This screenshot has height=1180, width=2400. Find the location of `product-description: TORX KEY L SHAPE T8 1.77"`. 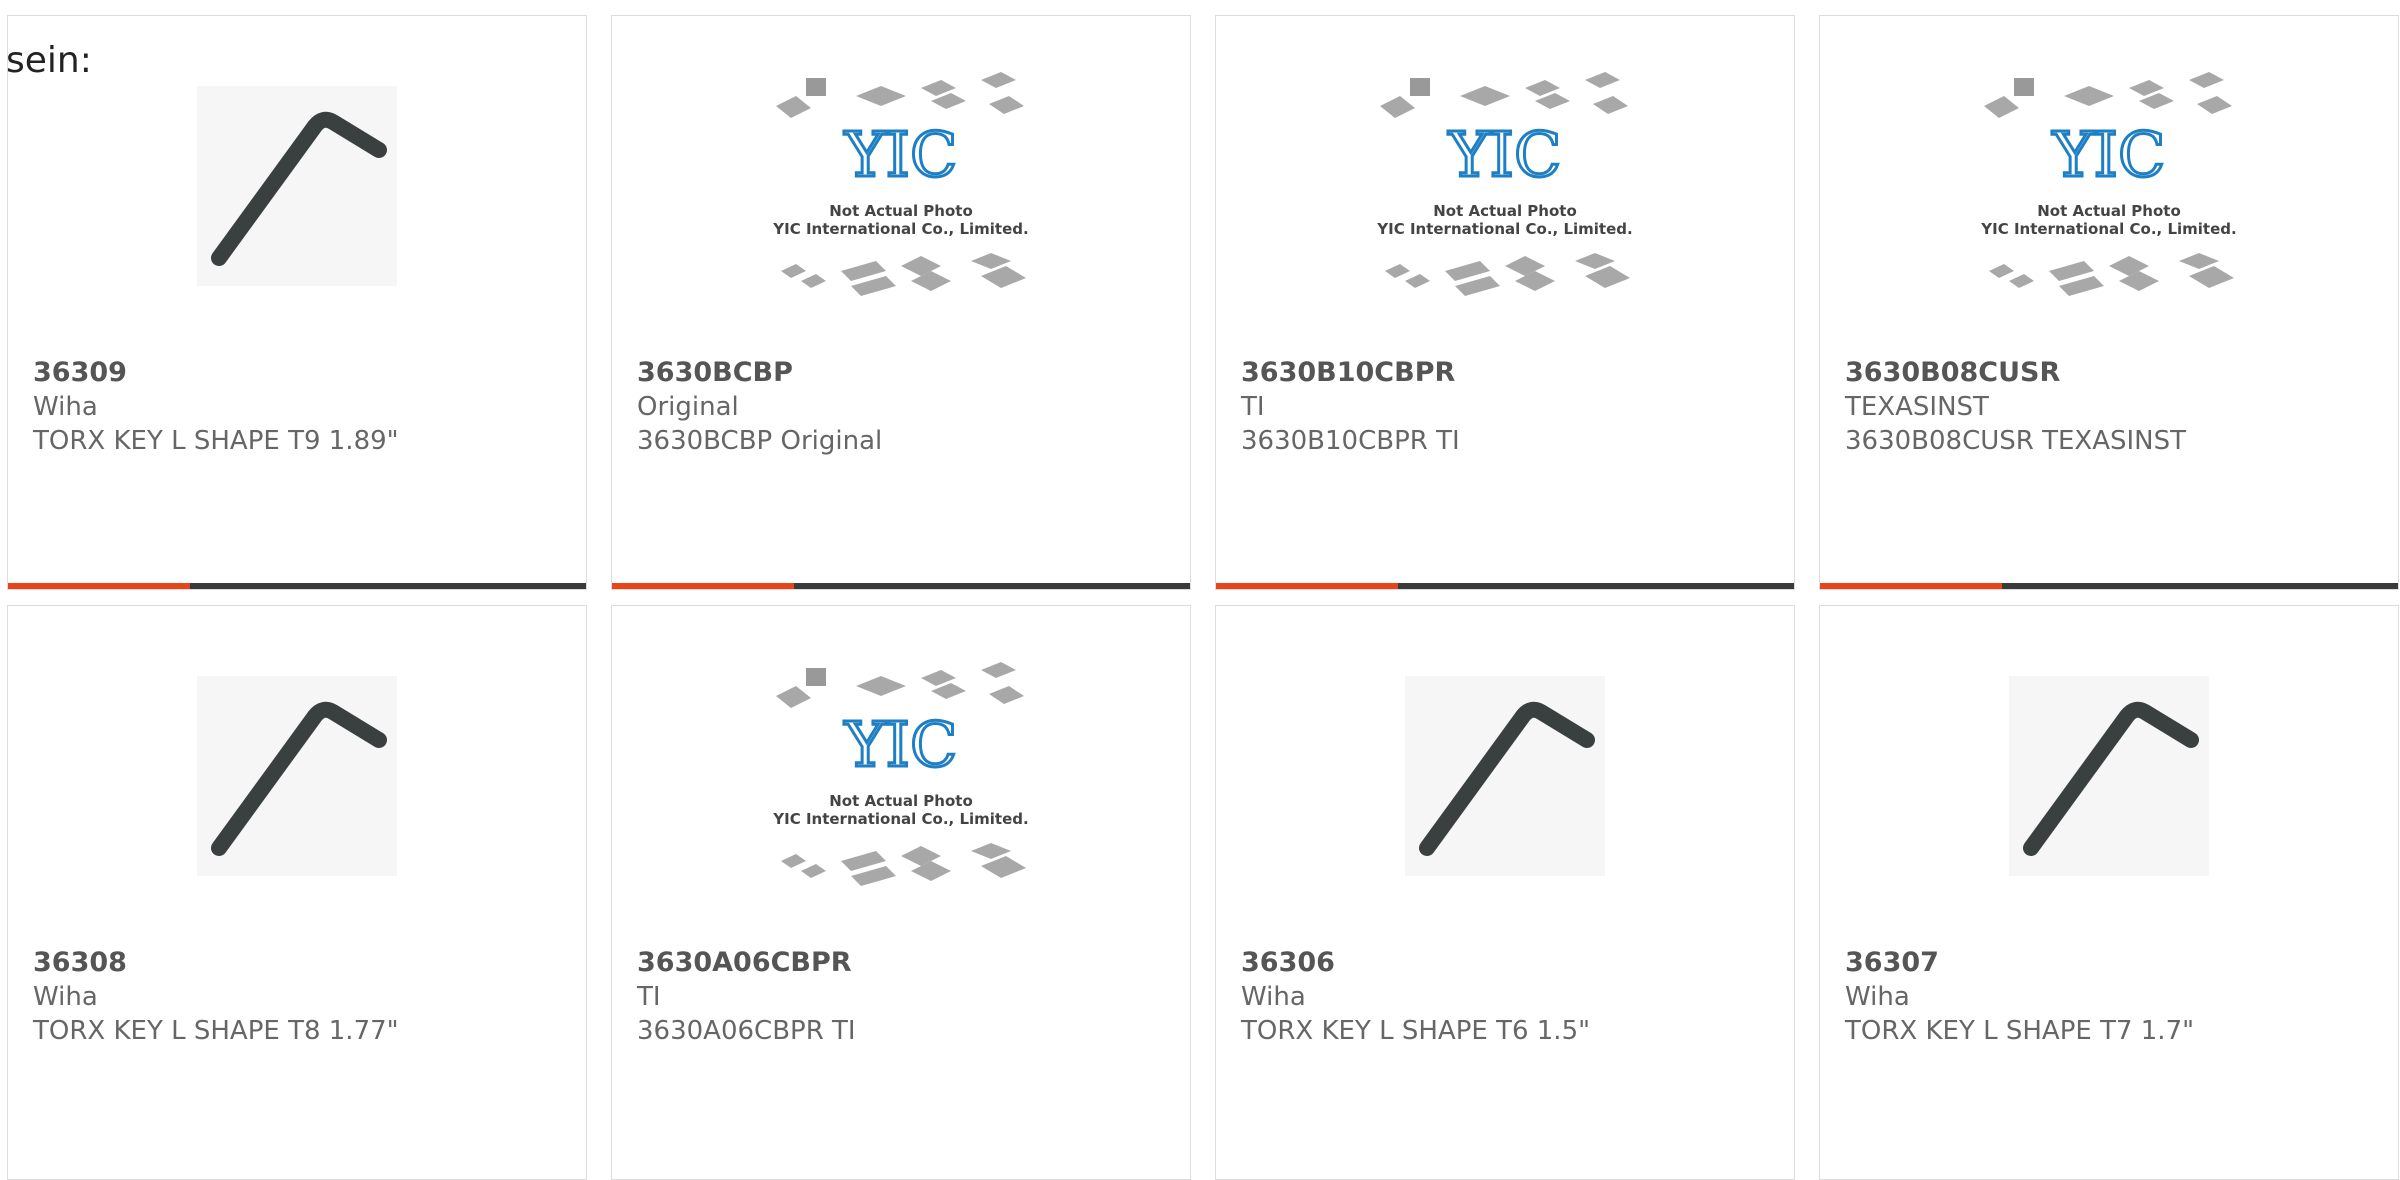

product-description: TORX KEY L SHAPE T8 1.77" is located at coordinates (216, 1031).